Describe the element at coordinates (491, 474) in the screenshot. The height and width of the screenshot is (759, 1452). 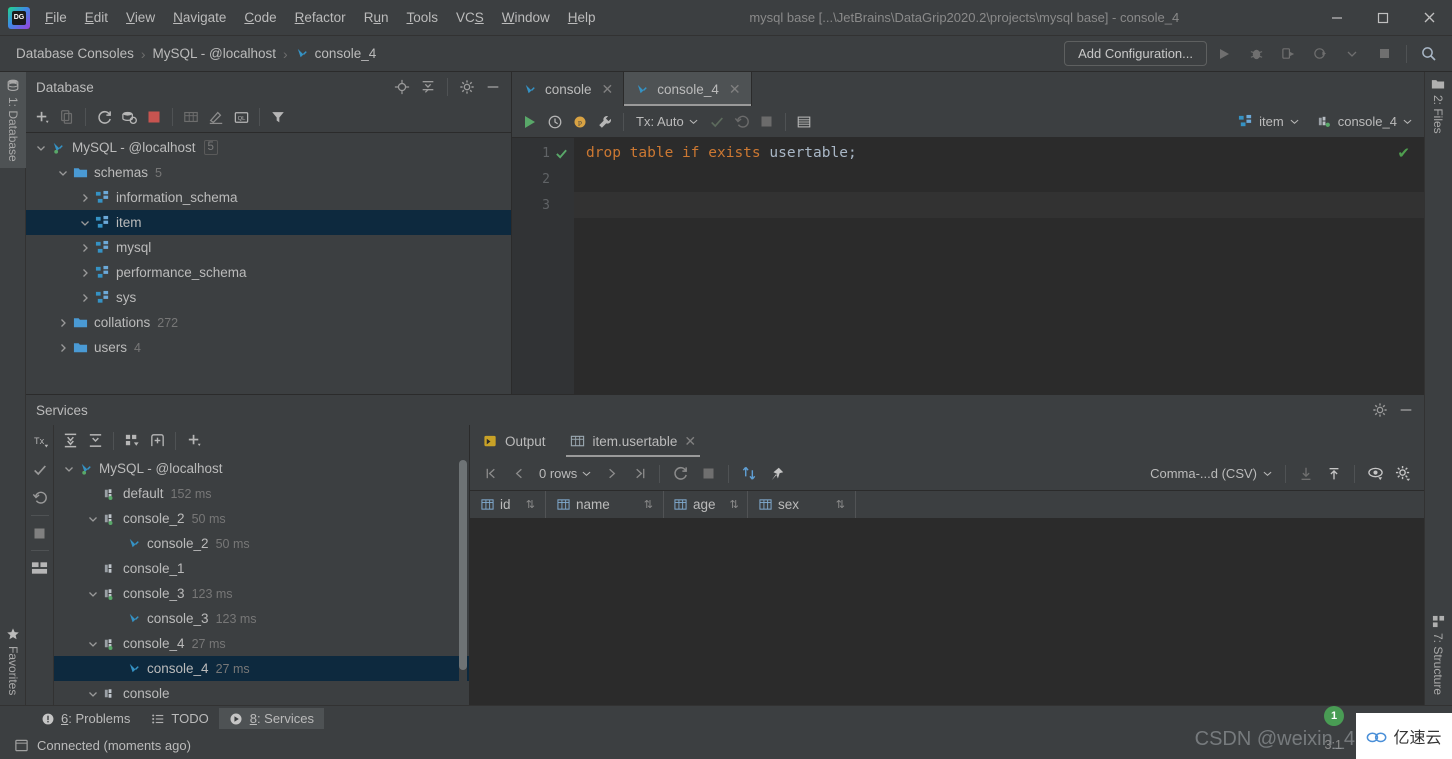
I see `first-page-icon` at that location.